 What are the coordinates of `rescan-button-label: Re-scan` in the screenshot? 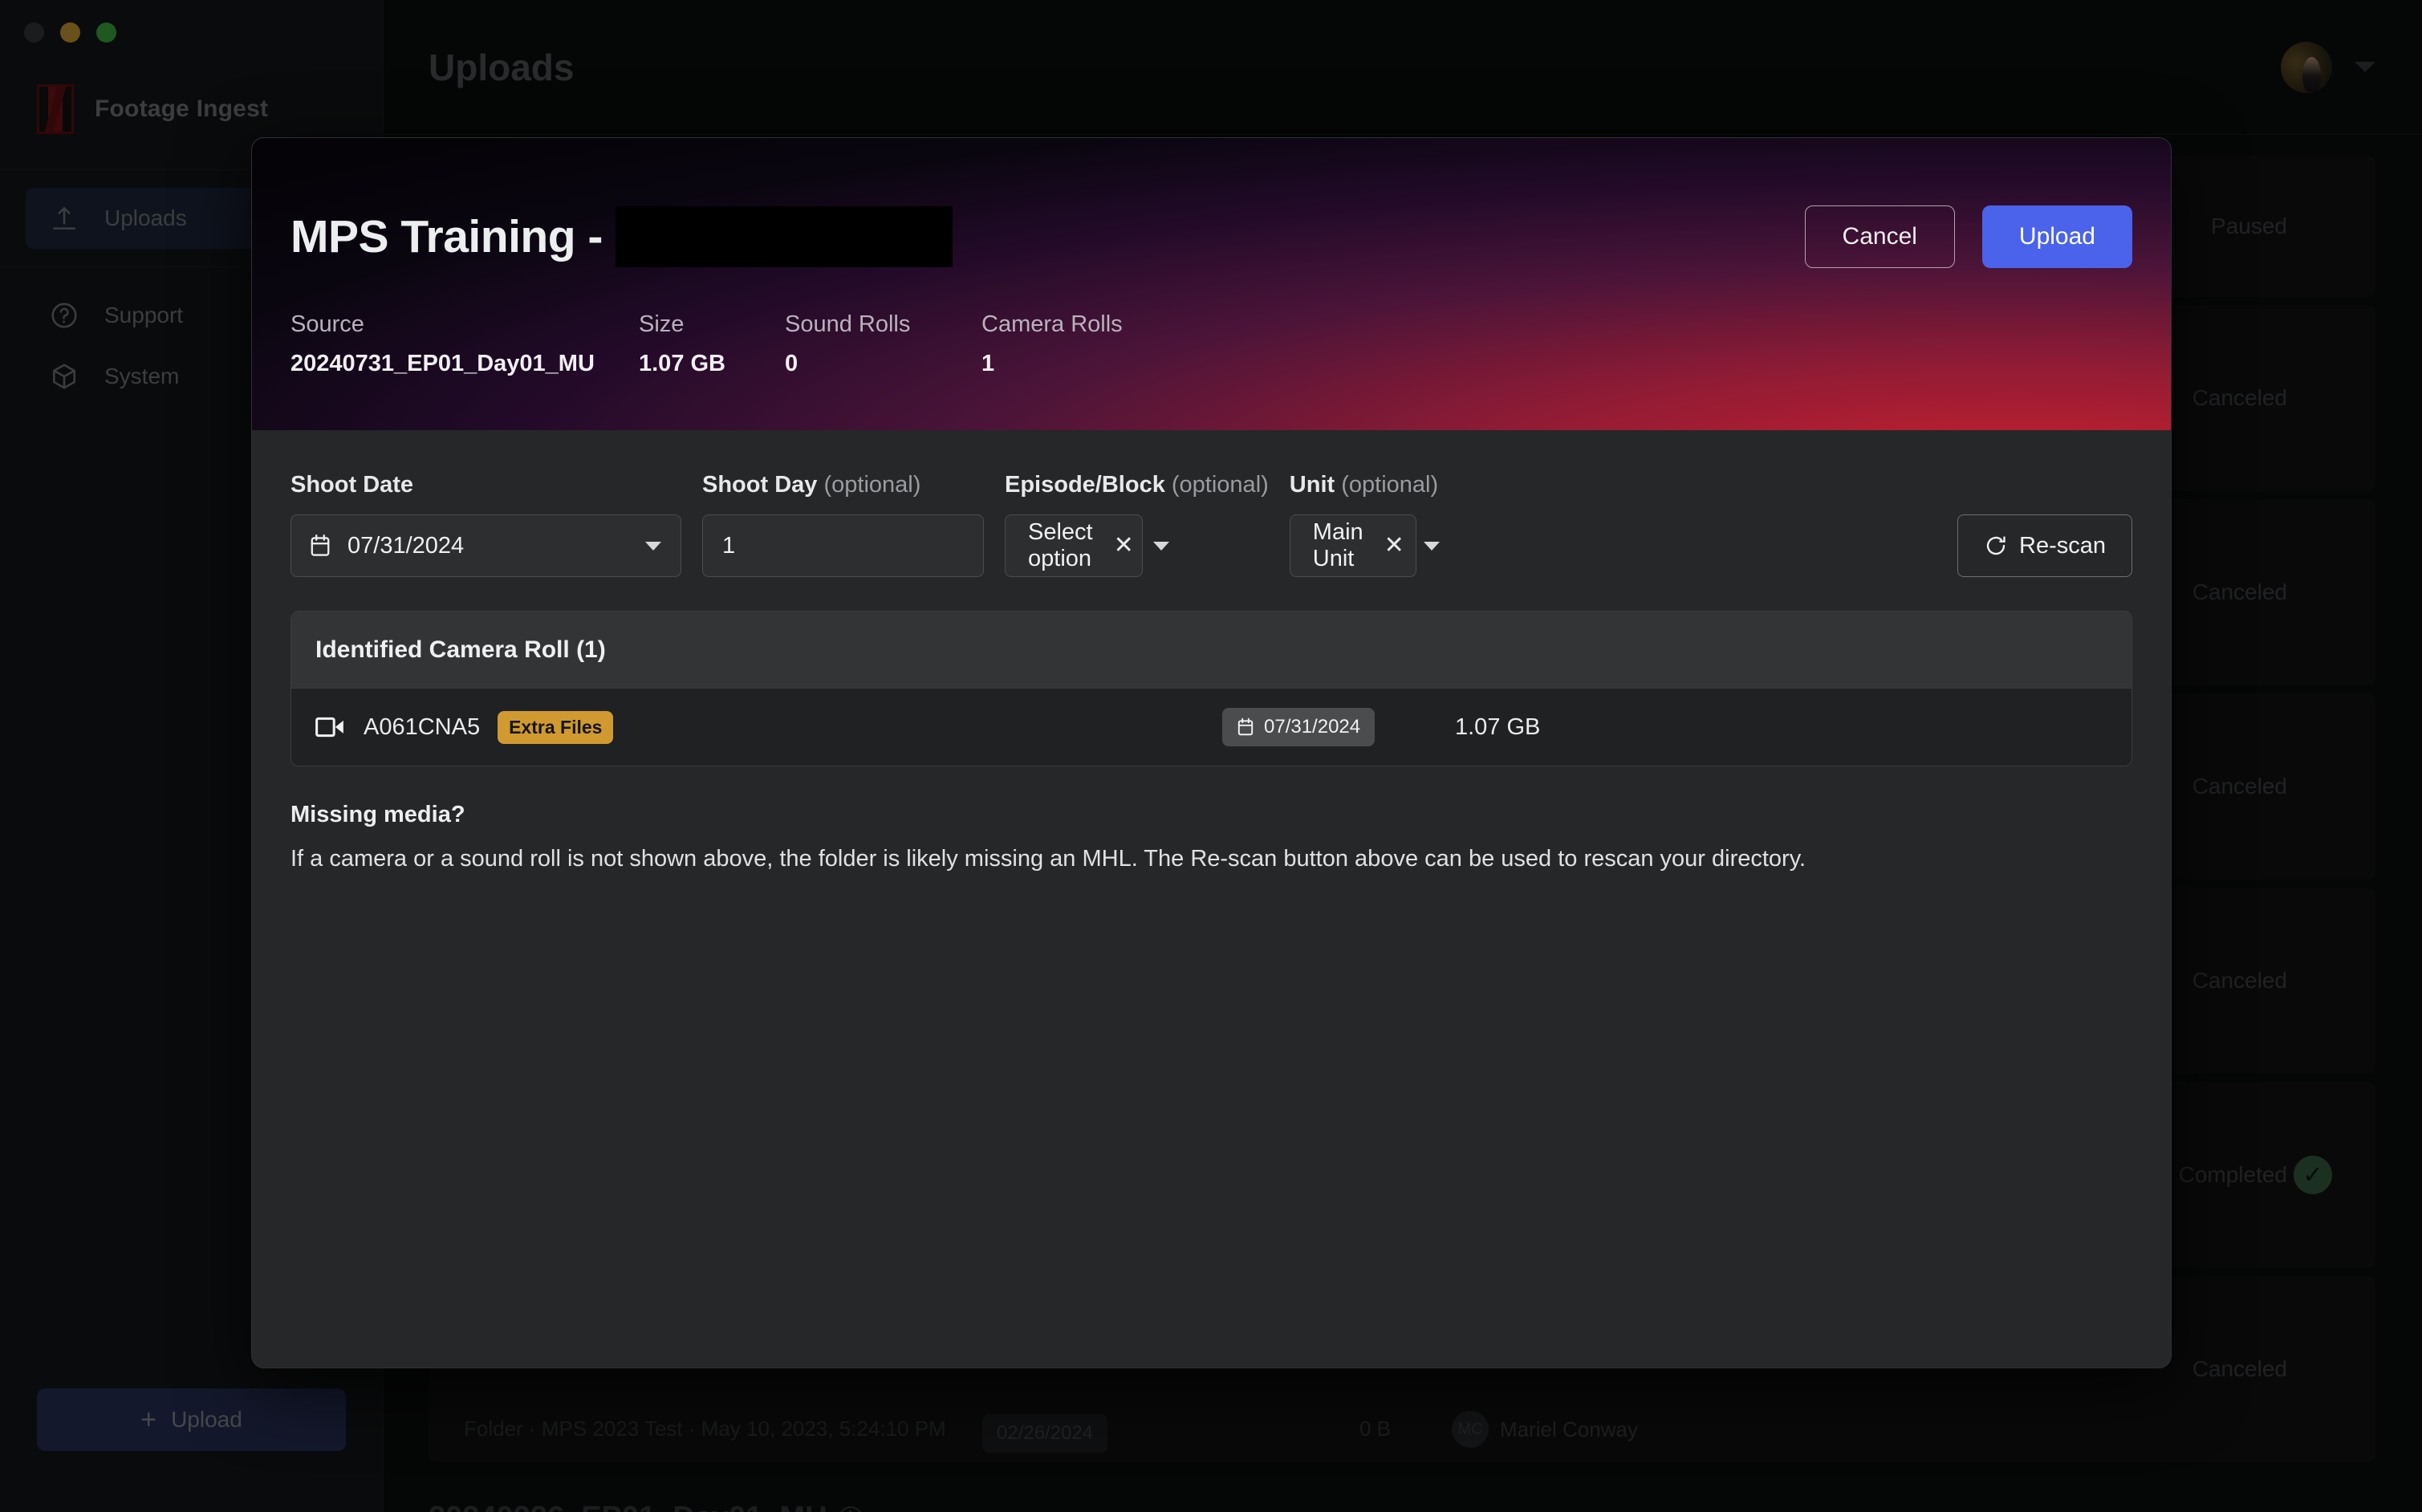 It's located at (2063, 545).